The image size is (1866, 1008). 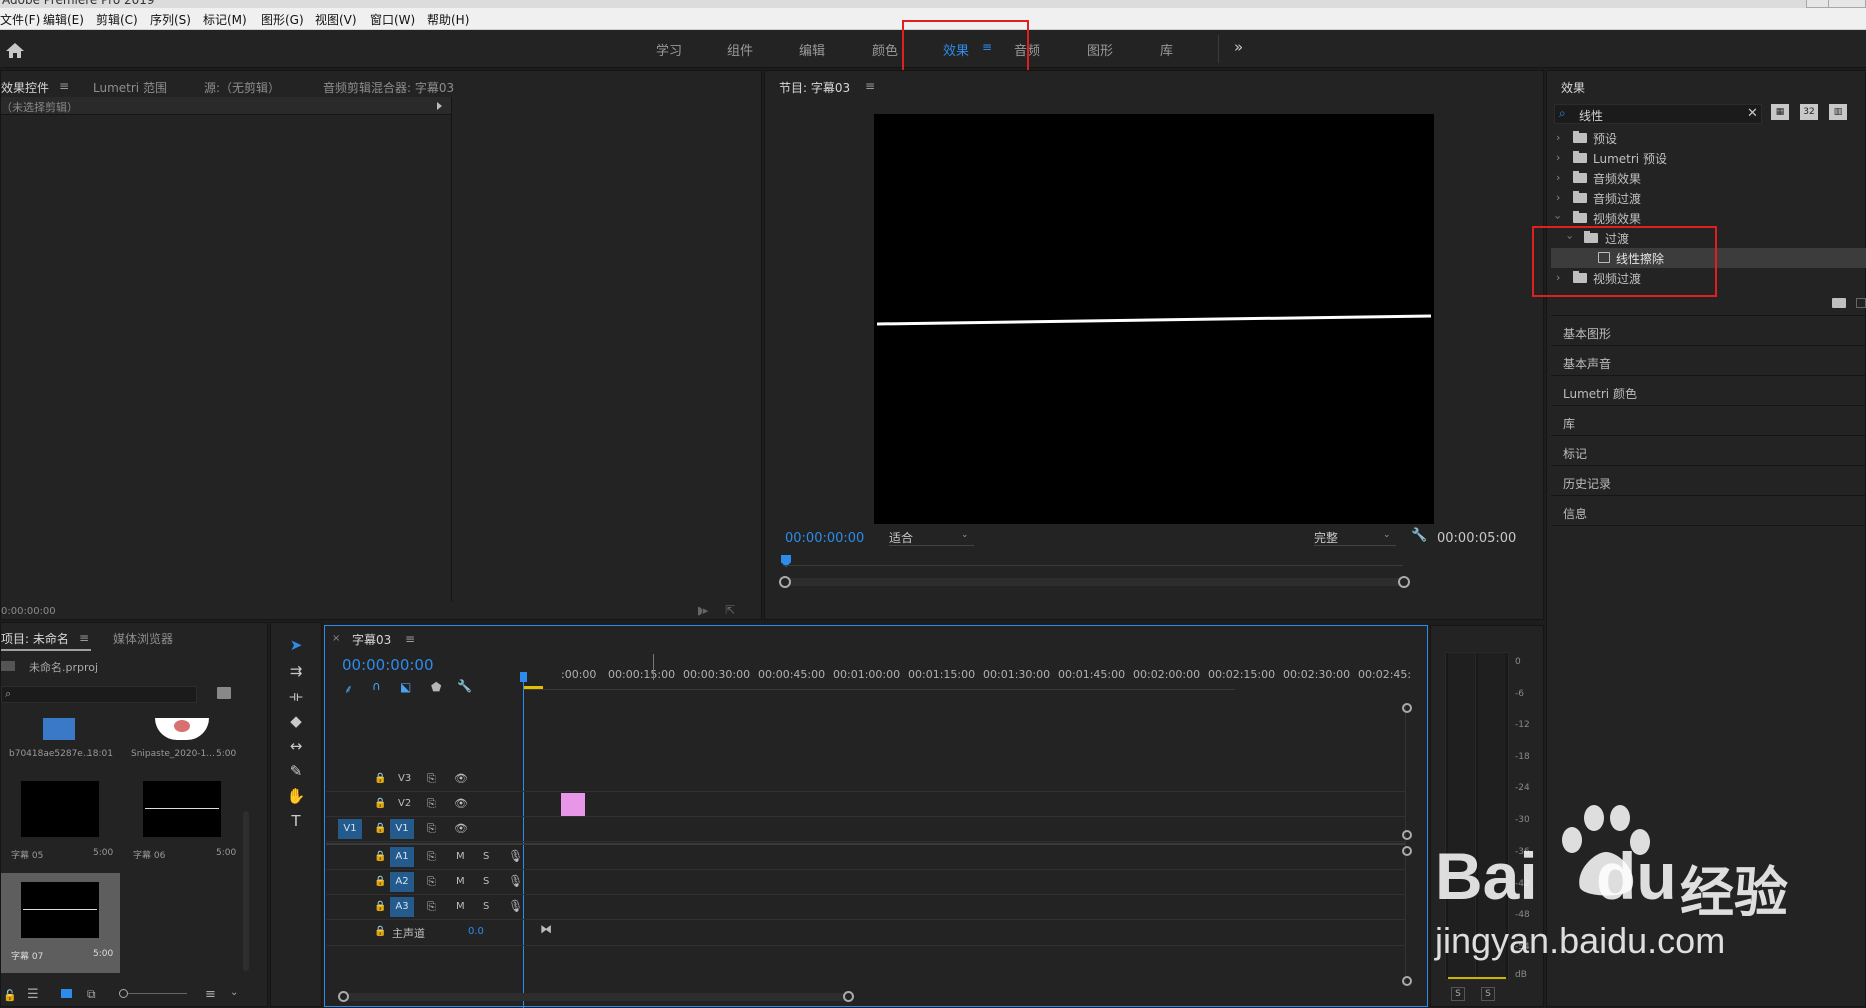 I want to click on type-tool-icon: T, so click(x=296, y=821).